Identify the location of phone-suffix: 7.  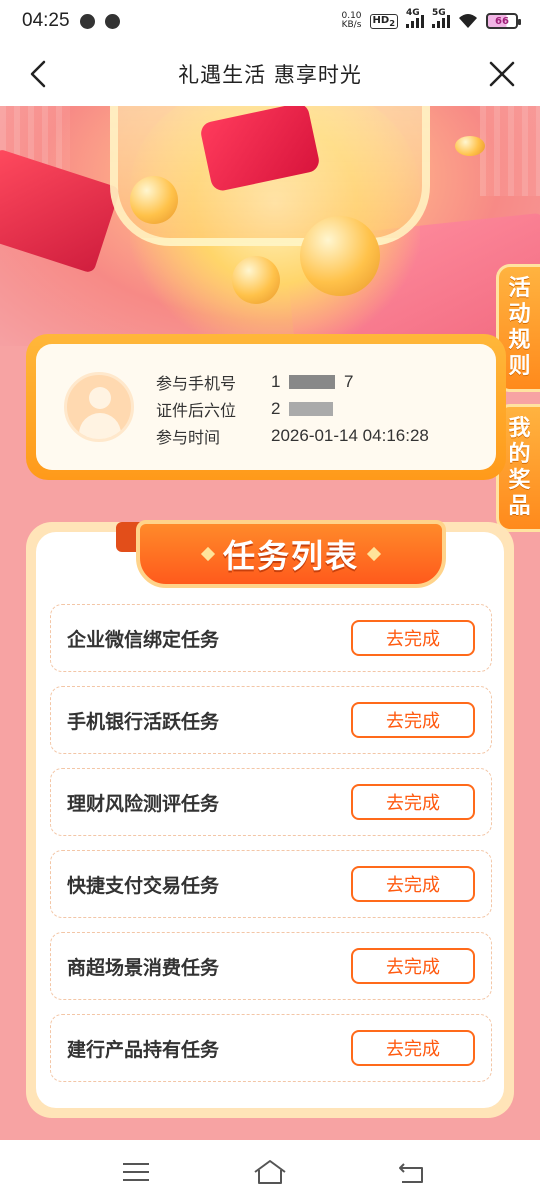
(348, 381).